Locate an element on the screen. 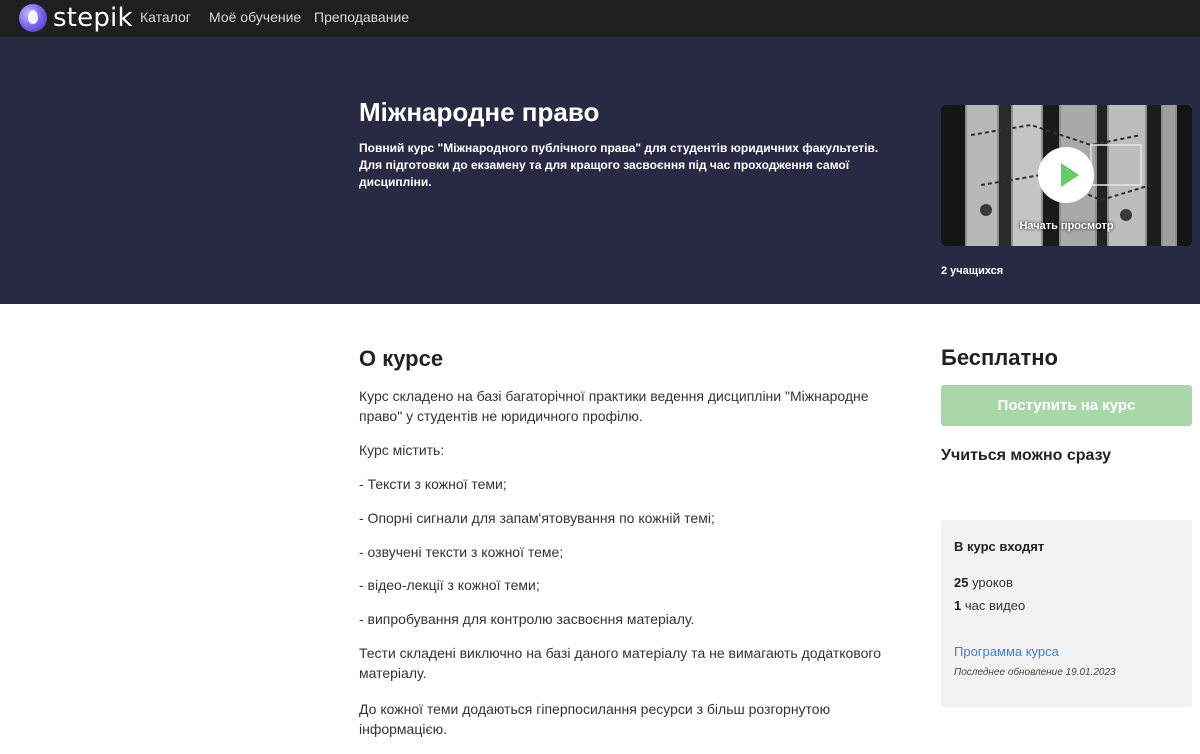  lessons-label: уроков is located at coordinates (990, 582).